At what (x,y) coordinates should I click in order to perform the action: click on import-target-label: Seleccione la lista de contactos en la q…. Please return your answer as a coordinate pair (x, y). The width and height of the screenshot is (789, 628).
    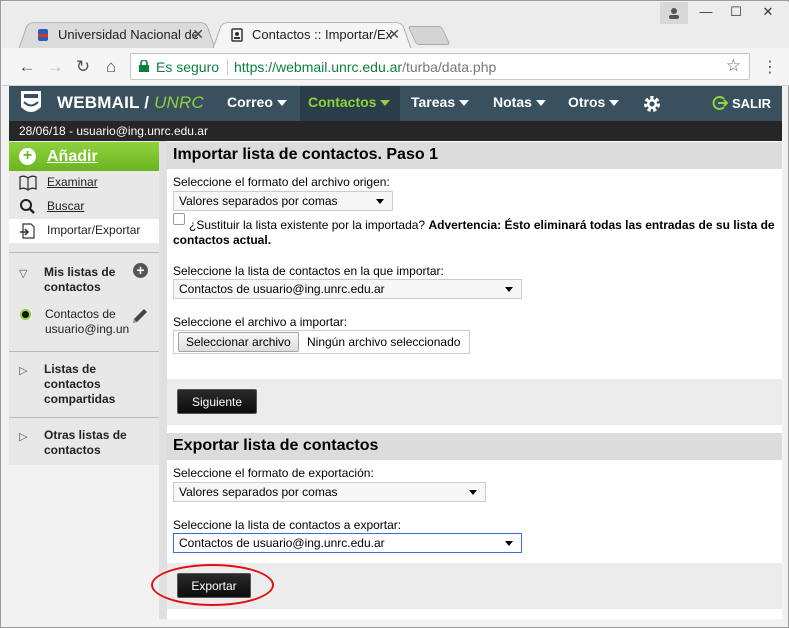
    Looking at the image, I should click on (308, 271).